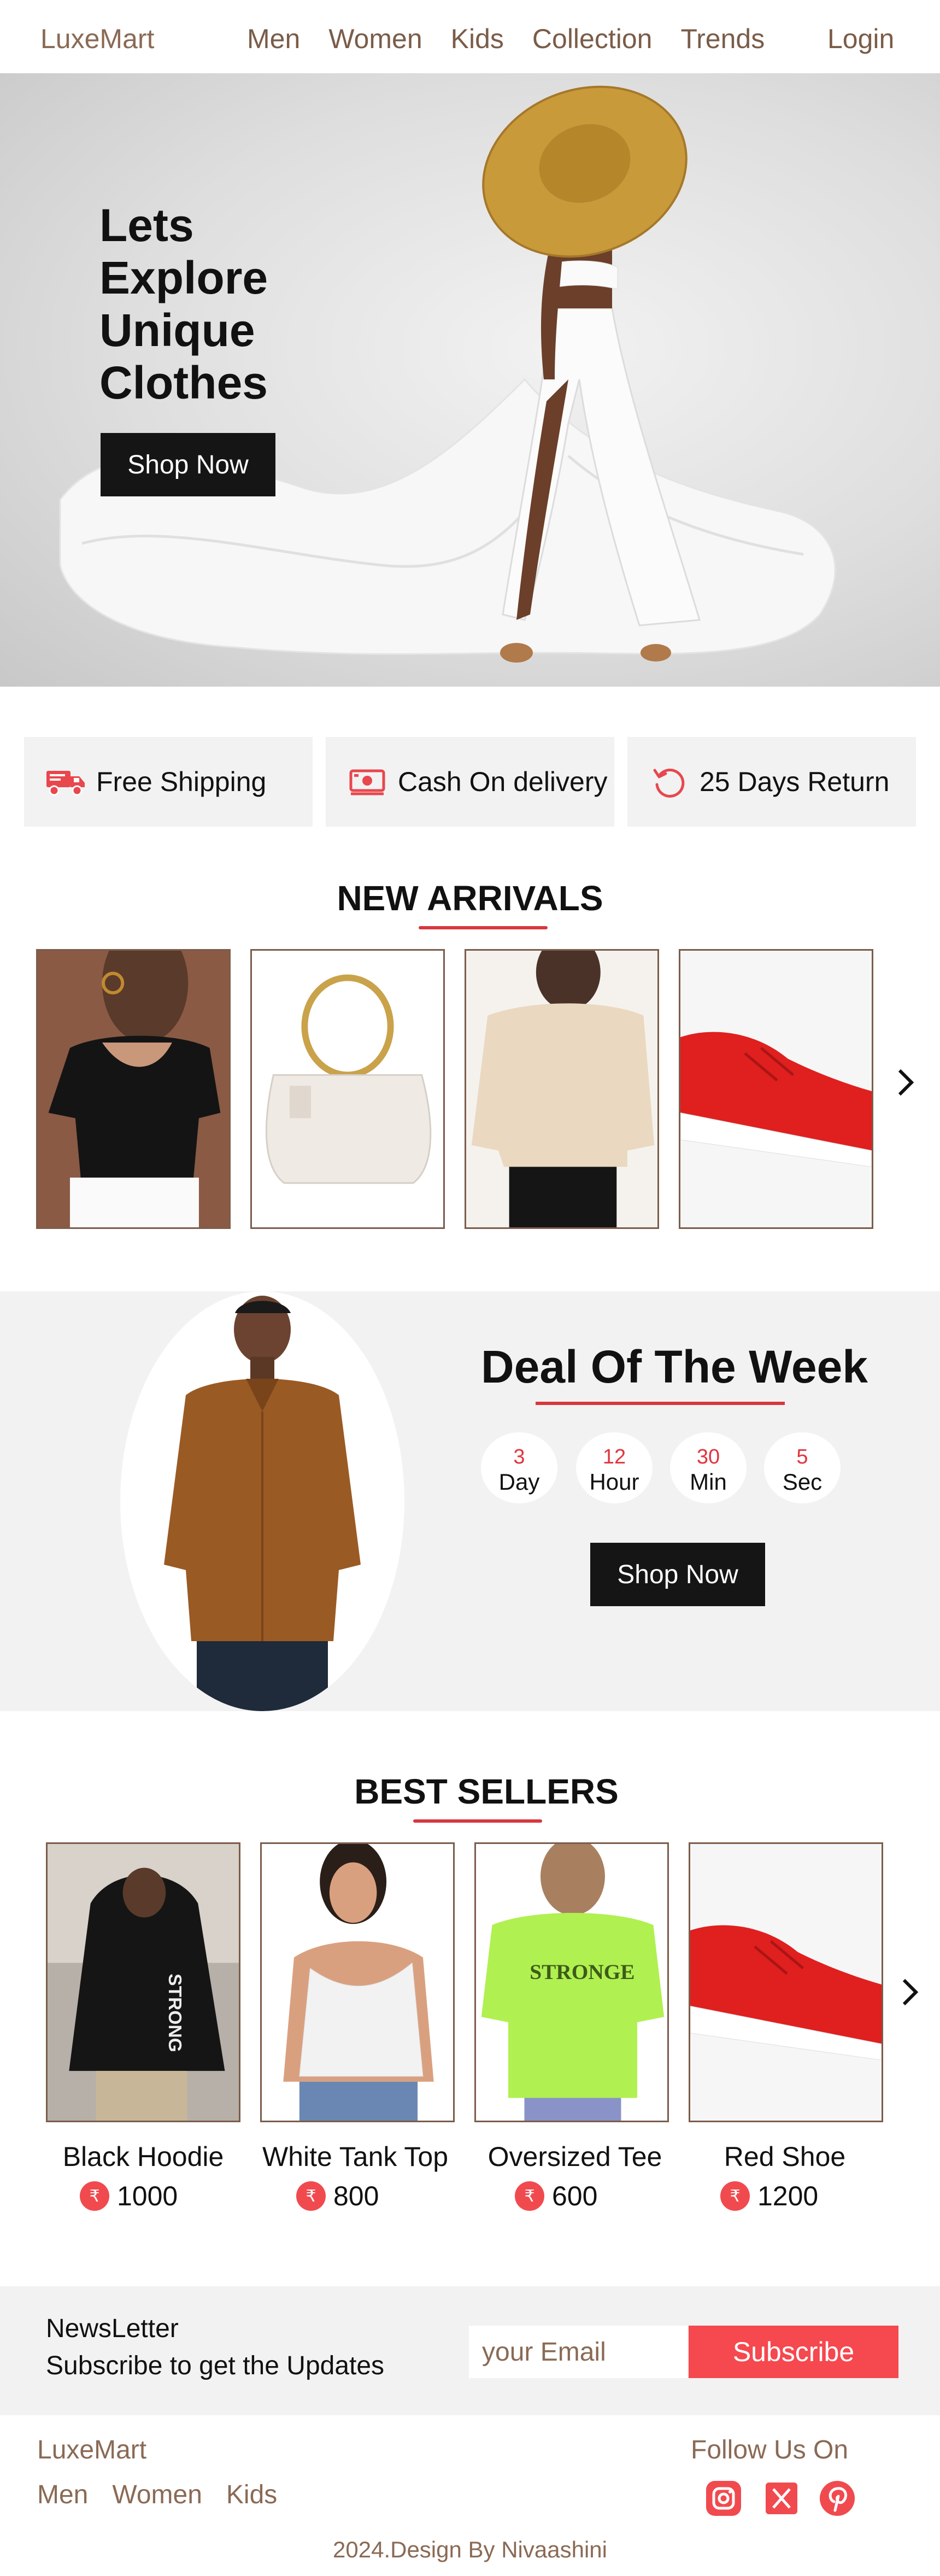  Describe the element at coordinates (669, 782) in the screenshot. I see `return-icon` at that location.